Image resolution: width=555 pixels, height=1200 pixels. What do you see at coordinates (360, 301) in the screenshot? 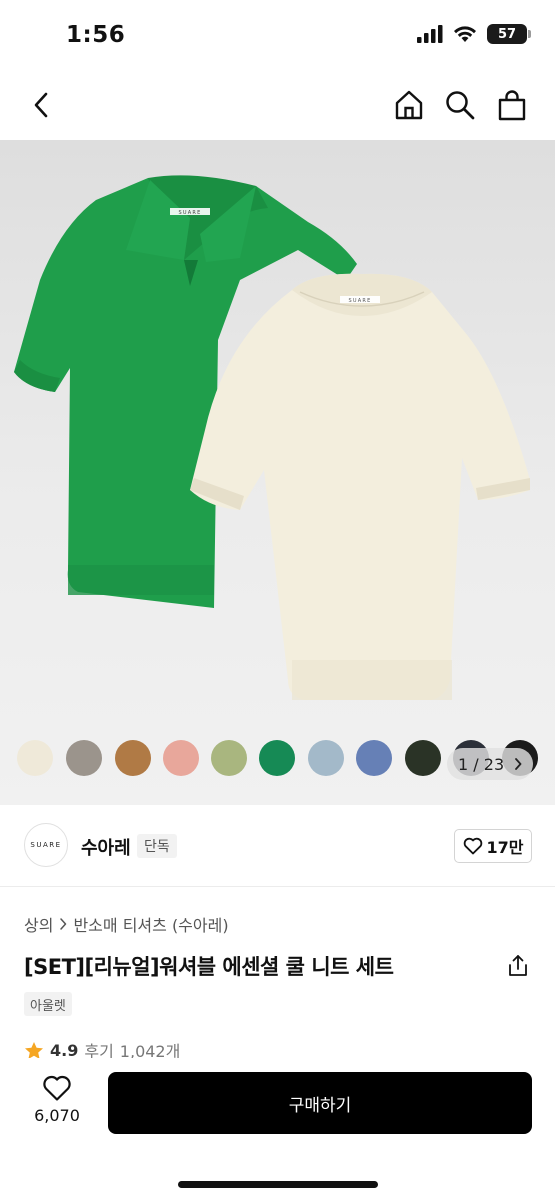
I see `cream-shirt-label: SUARE` at bounding box center [360, 301].